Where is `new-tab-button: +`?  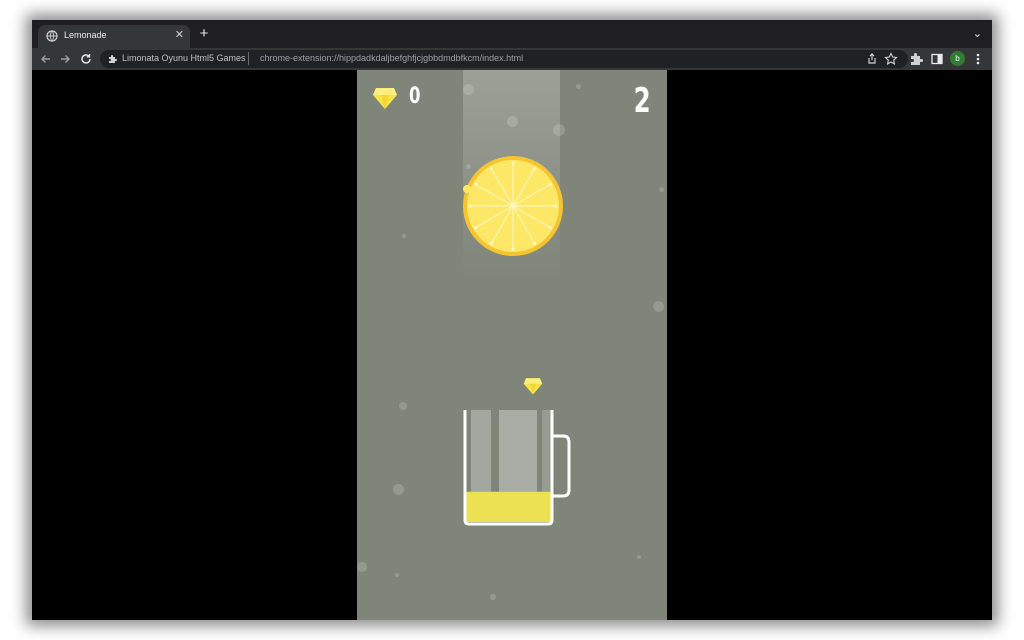 new-tab-button: + is located at coordinates (204, 34).